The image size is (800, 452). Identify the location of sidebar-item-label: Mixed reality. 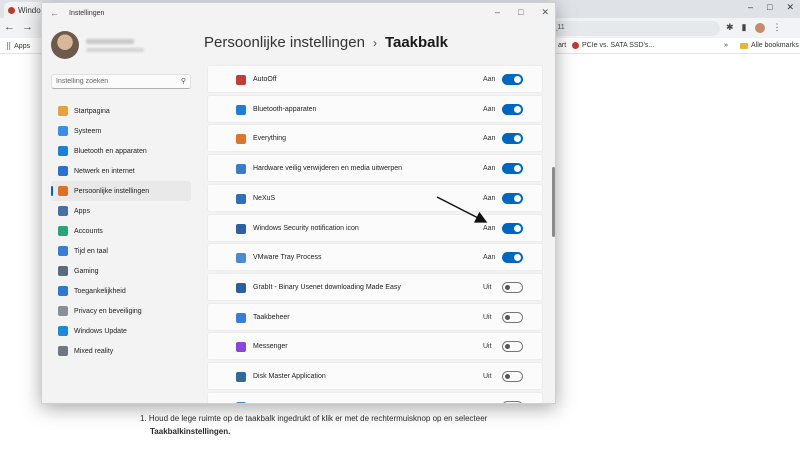
(94, 351).